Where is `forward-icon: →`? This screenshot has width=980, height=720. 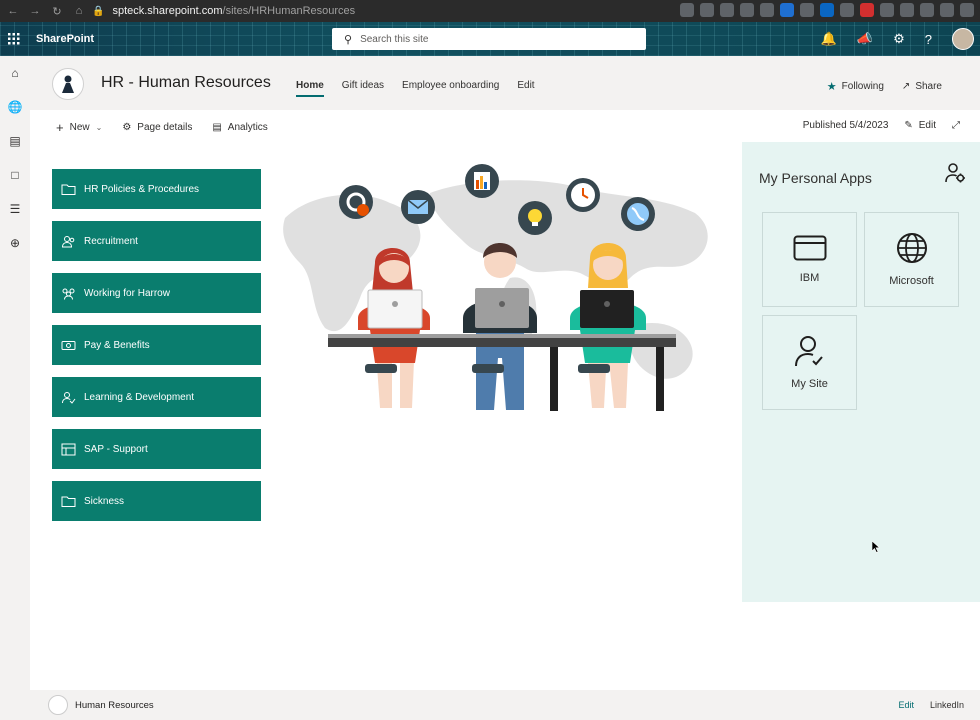
forward-icon: → is located at coordinates (35, 11).